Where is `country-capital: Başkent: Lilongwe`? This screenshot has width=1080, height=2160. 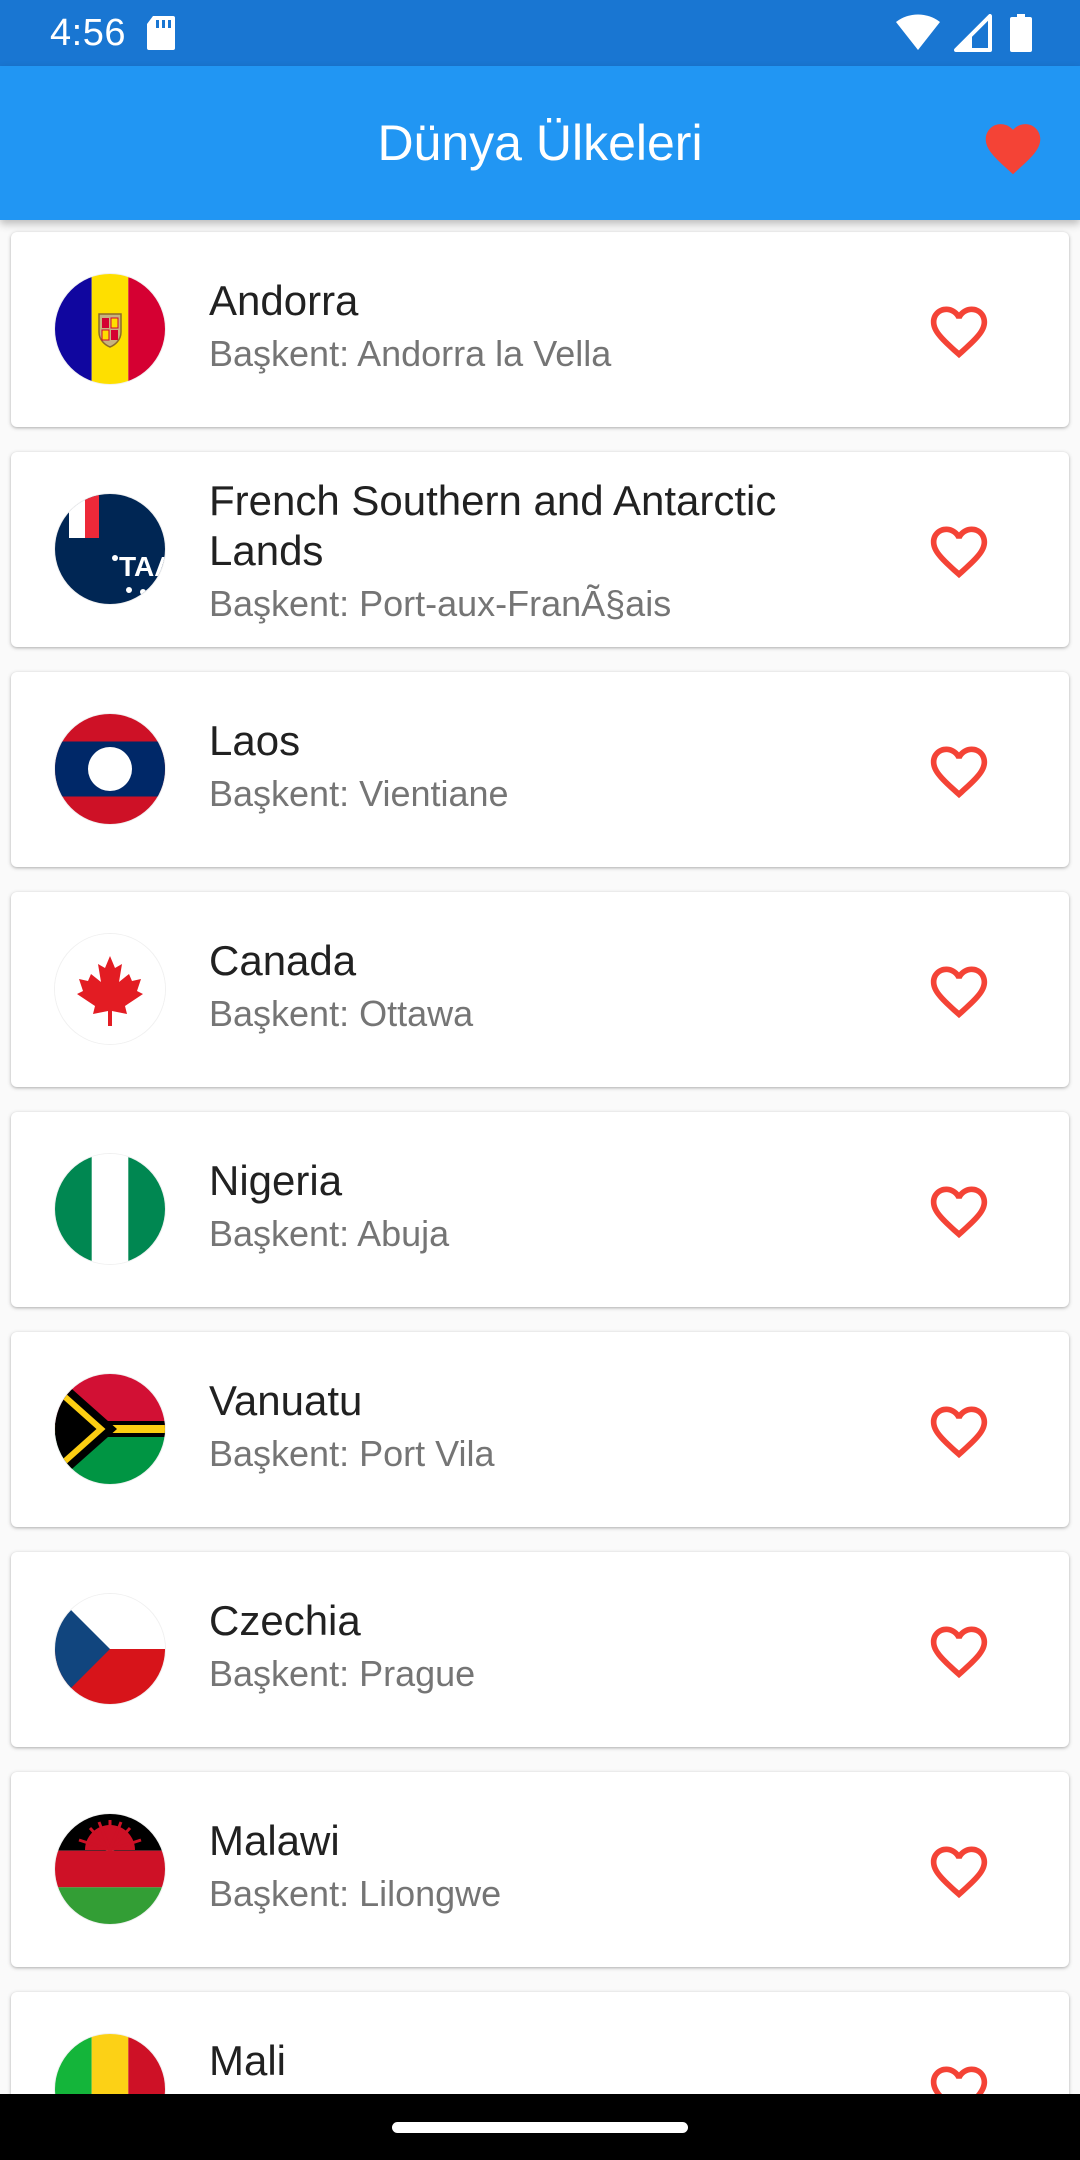 country-capital: Başkent: Lilongwe is located at coordinates (355, 1893).